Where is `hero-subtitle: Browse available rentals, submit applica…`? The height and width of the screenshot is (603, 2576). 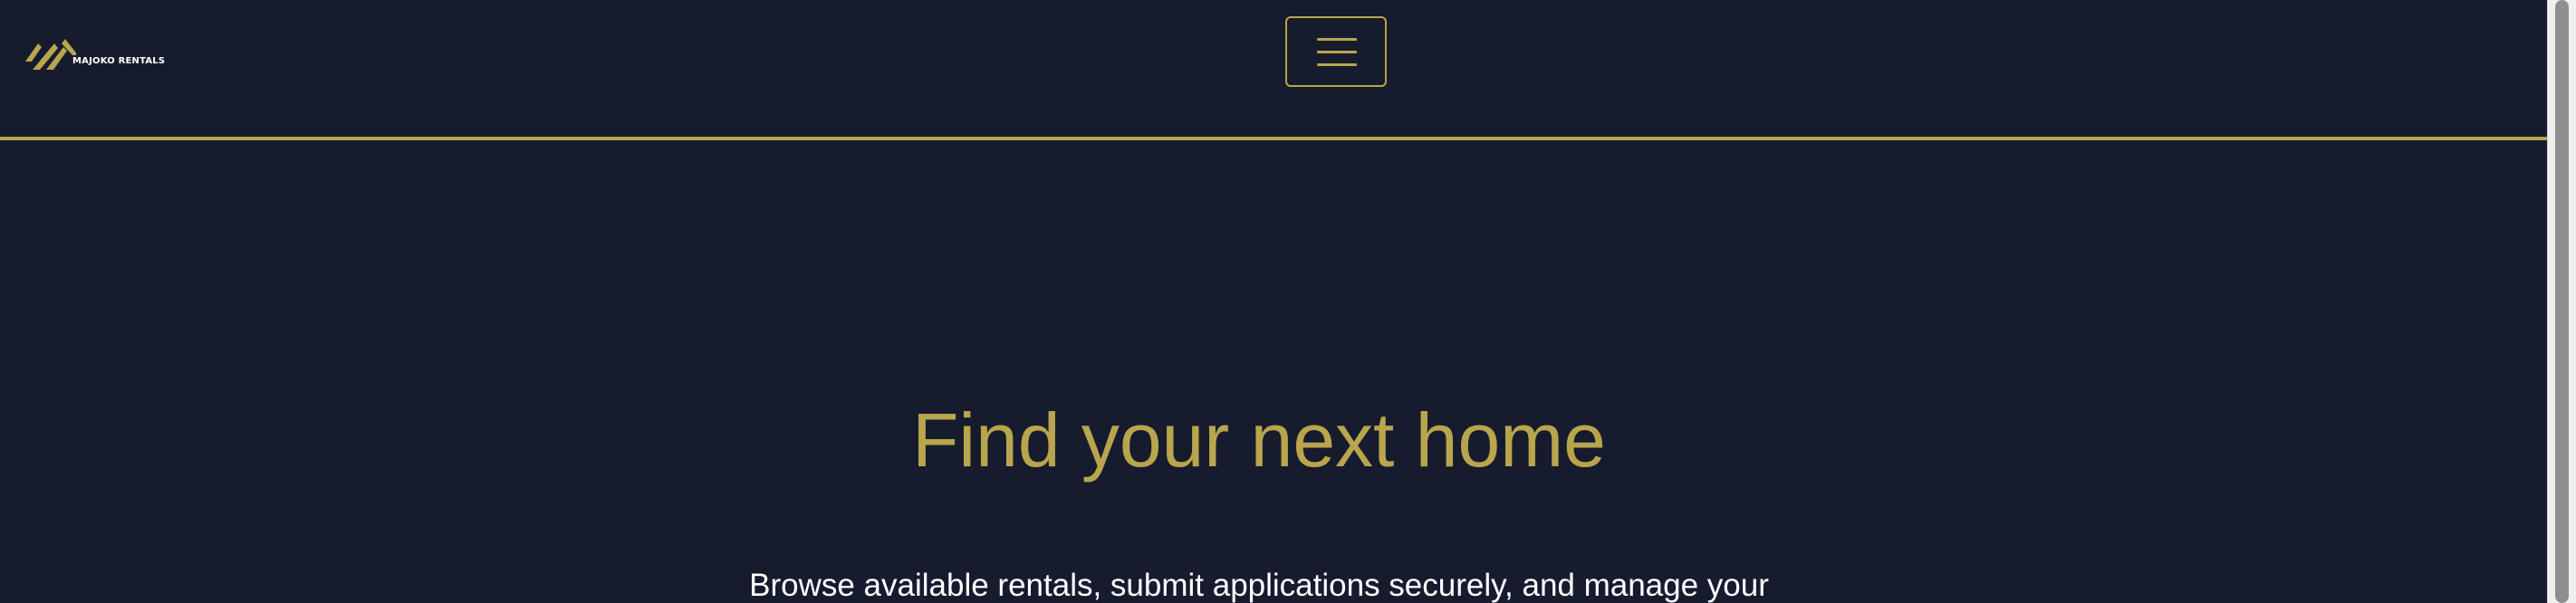
hero-subtitle: Browse available rentals, submit applica… is located at coordinates (1259, 586).